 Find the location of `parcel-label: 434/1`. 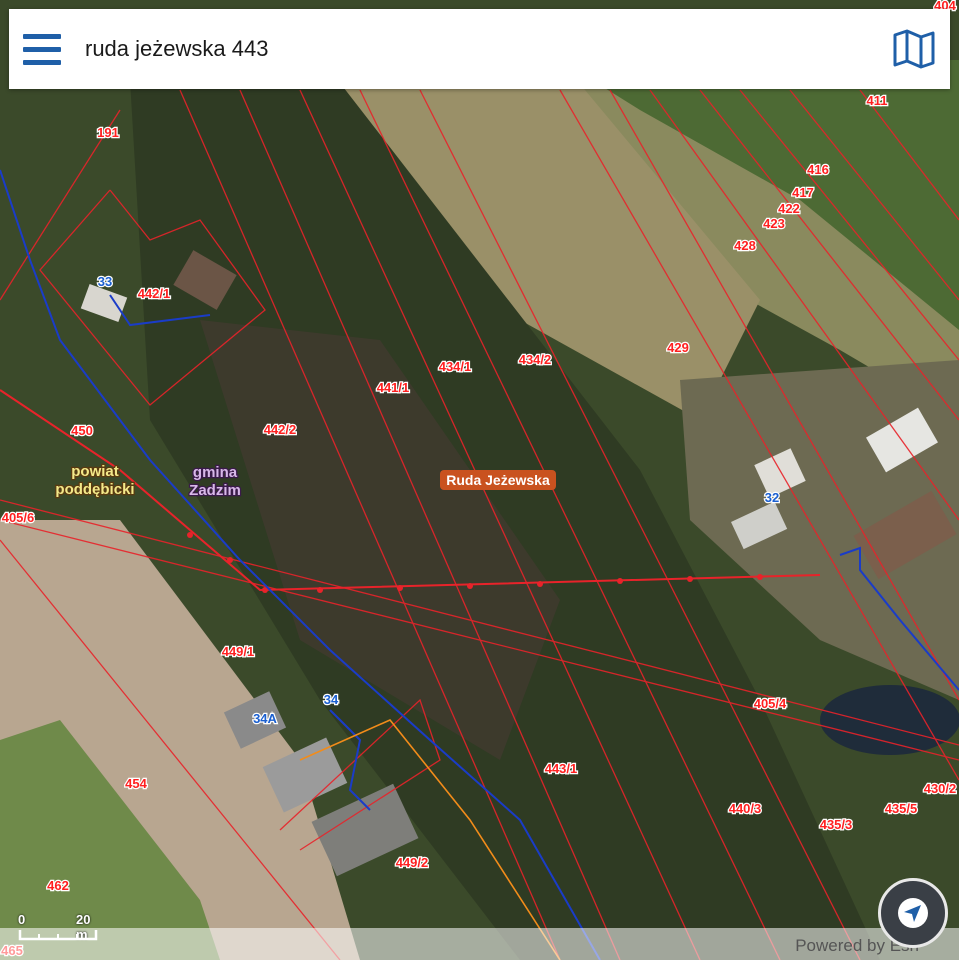

parcel-label: 434/1 is located at coordinates (455, 366).